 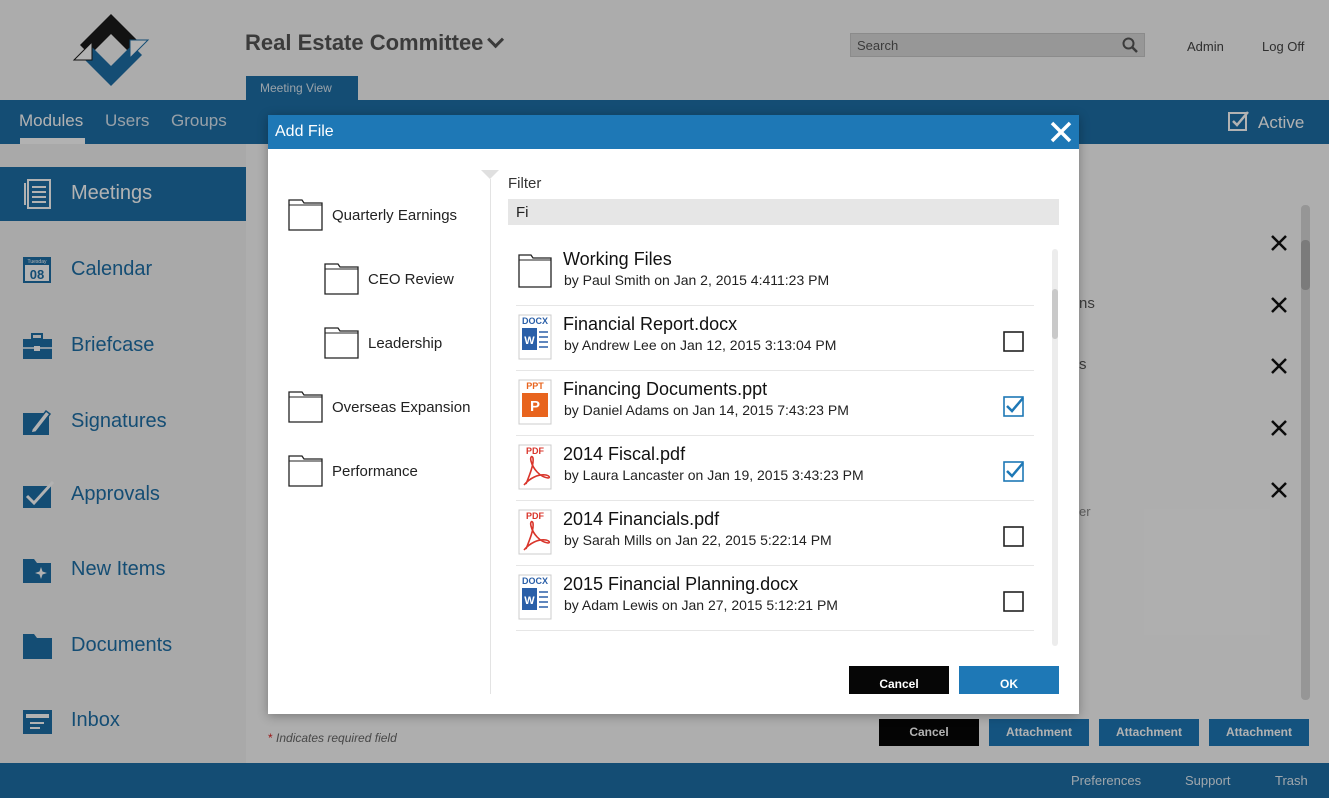 What do you see at coordinates (395, 215) in the screenshot?
I see `tree-folder-label: Quarterly Earnings` at bounding box center [395, 215].